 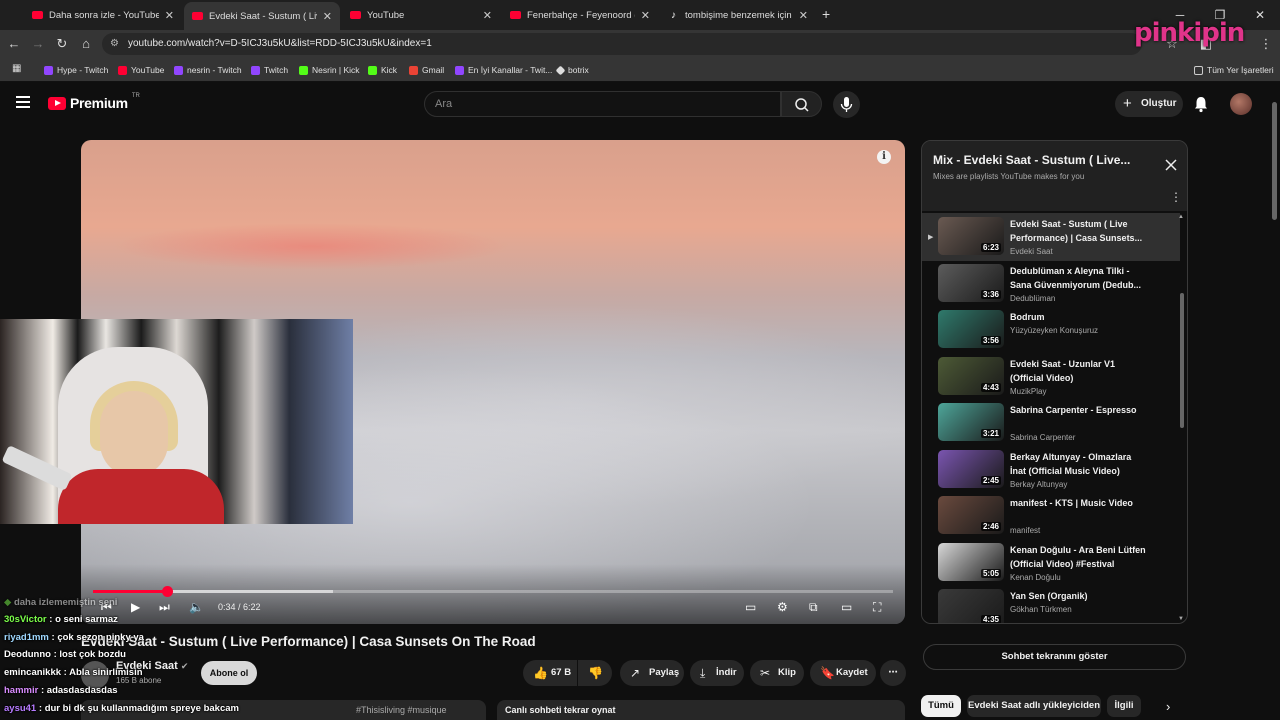 What do you see at coordinates (550, 673) in the screenshot?
I see `like-button: 👍 67 B` at bounding box center [550, 673].